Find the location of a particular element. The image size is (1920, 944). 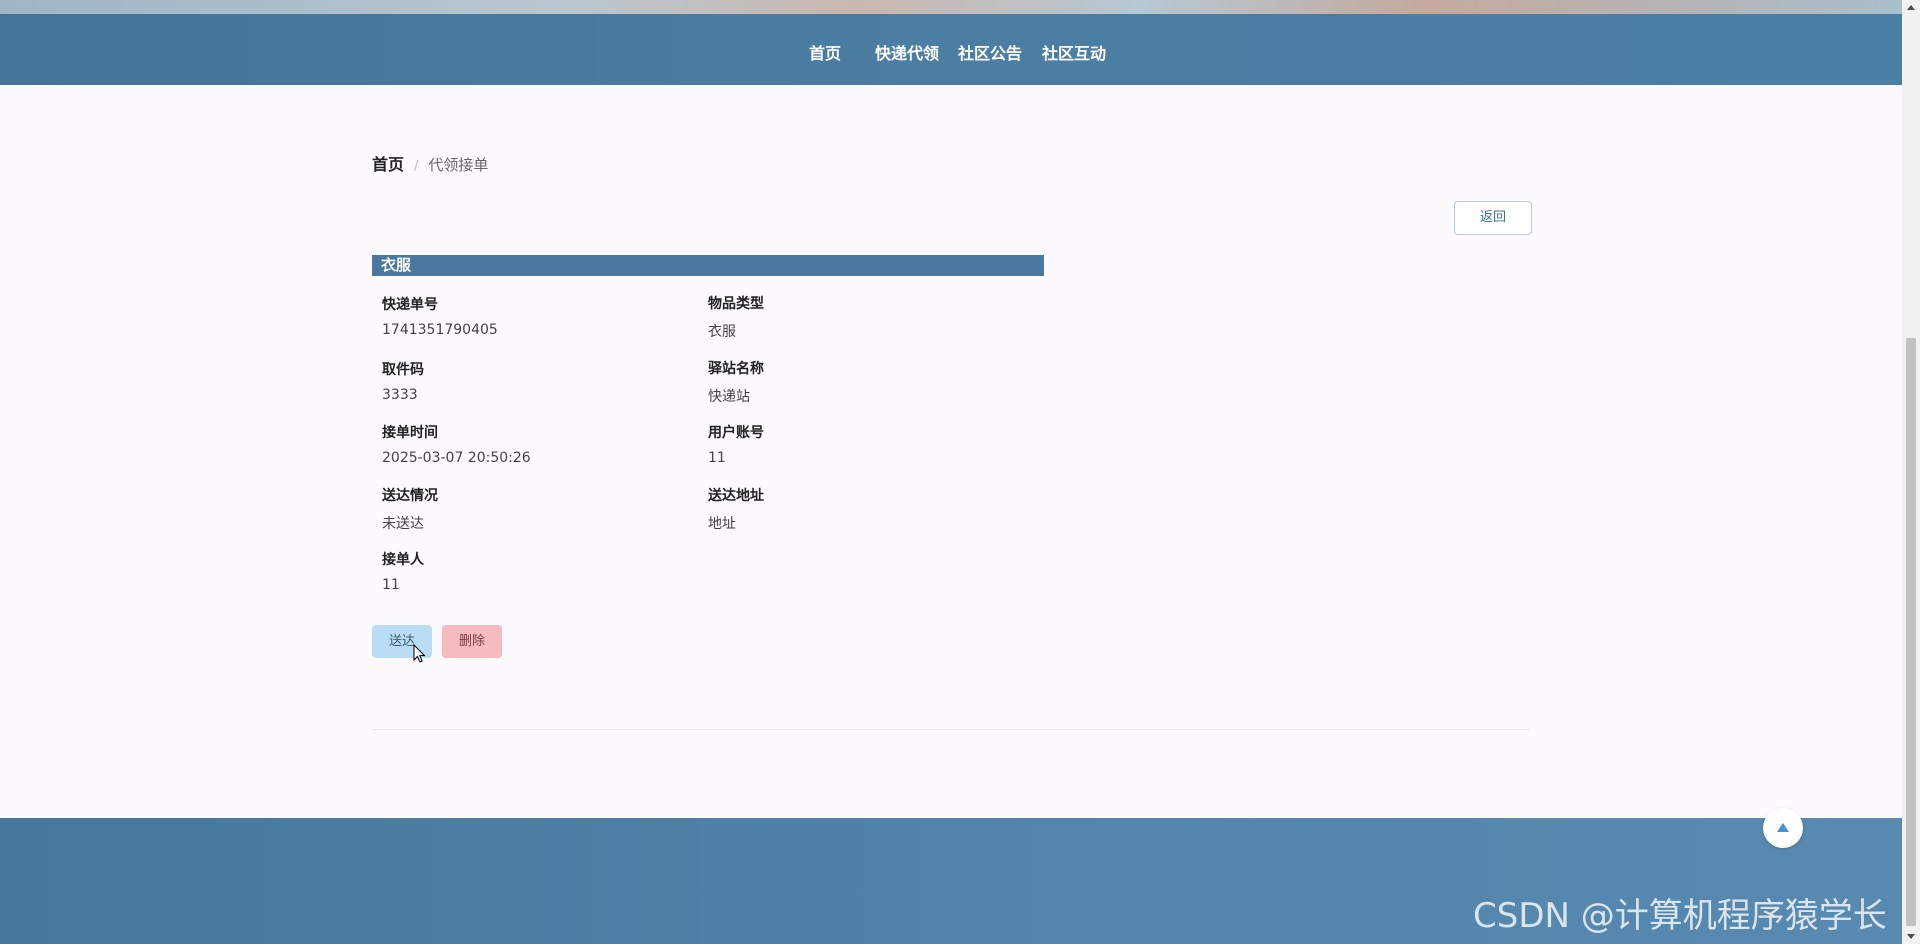

scrollbar-thumb is located at coordinates (1911, 632).